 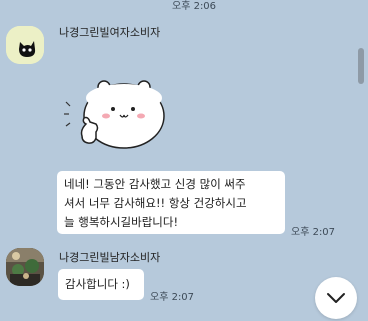 I want to click on message-bubble: 감사합니다 :), so click(x=101, y=284).